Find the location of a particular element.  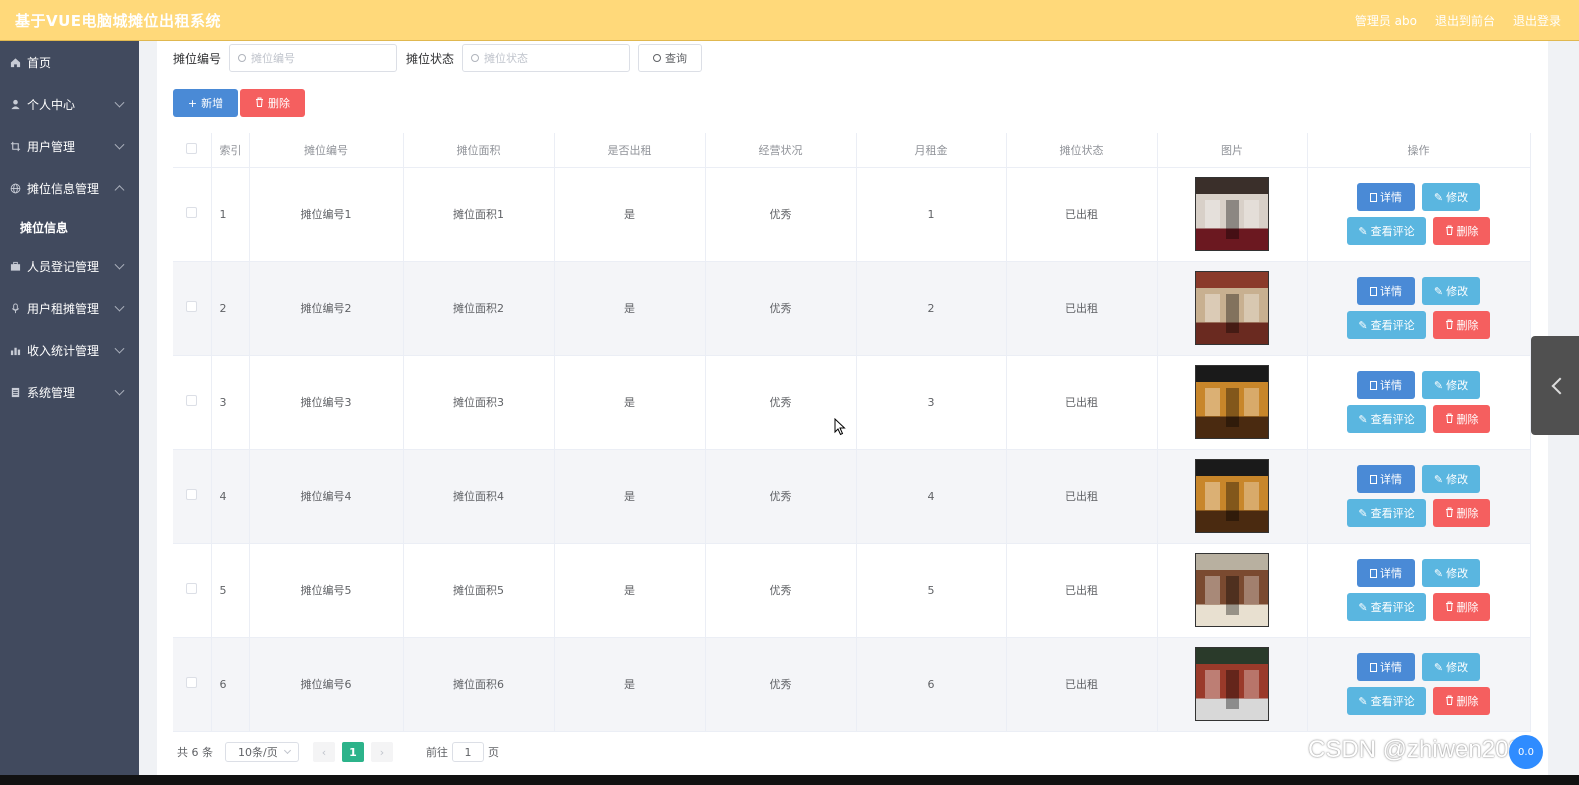

view-comments-button-label: 查看评论 is located at coordinates (1392, 419).